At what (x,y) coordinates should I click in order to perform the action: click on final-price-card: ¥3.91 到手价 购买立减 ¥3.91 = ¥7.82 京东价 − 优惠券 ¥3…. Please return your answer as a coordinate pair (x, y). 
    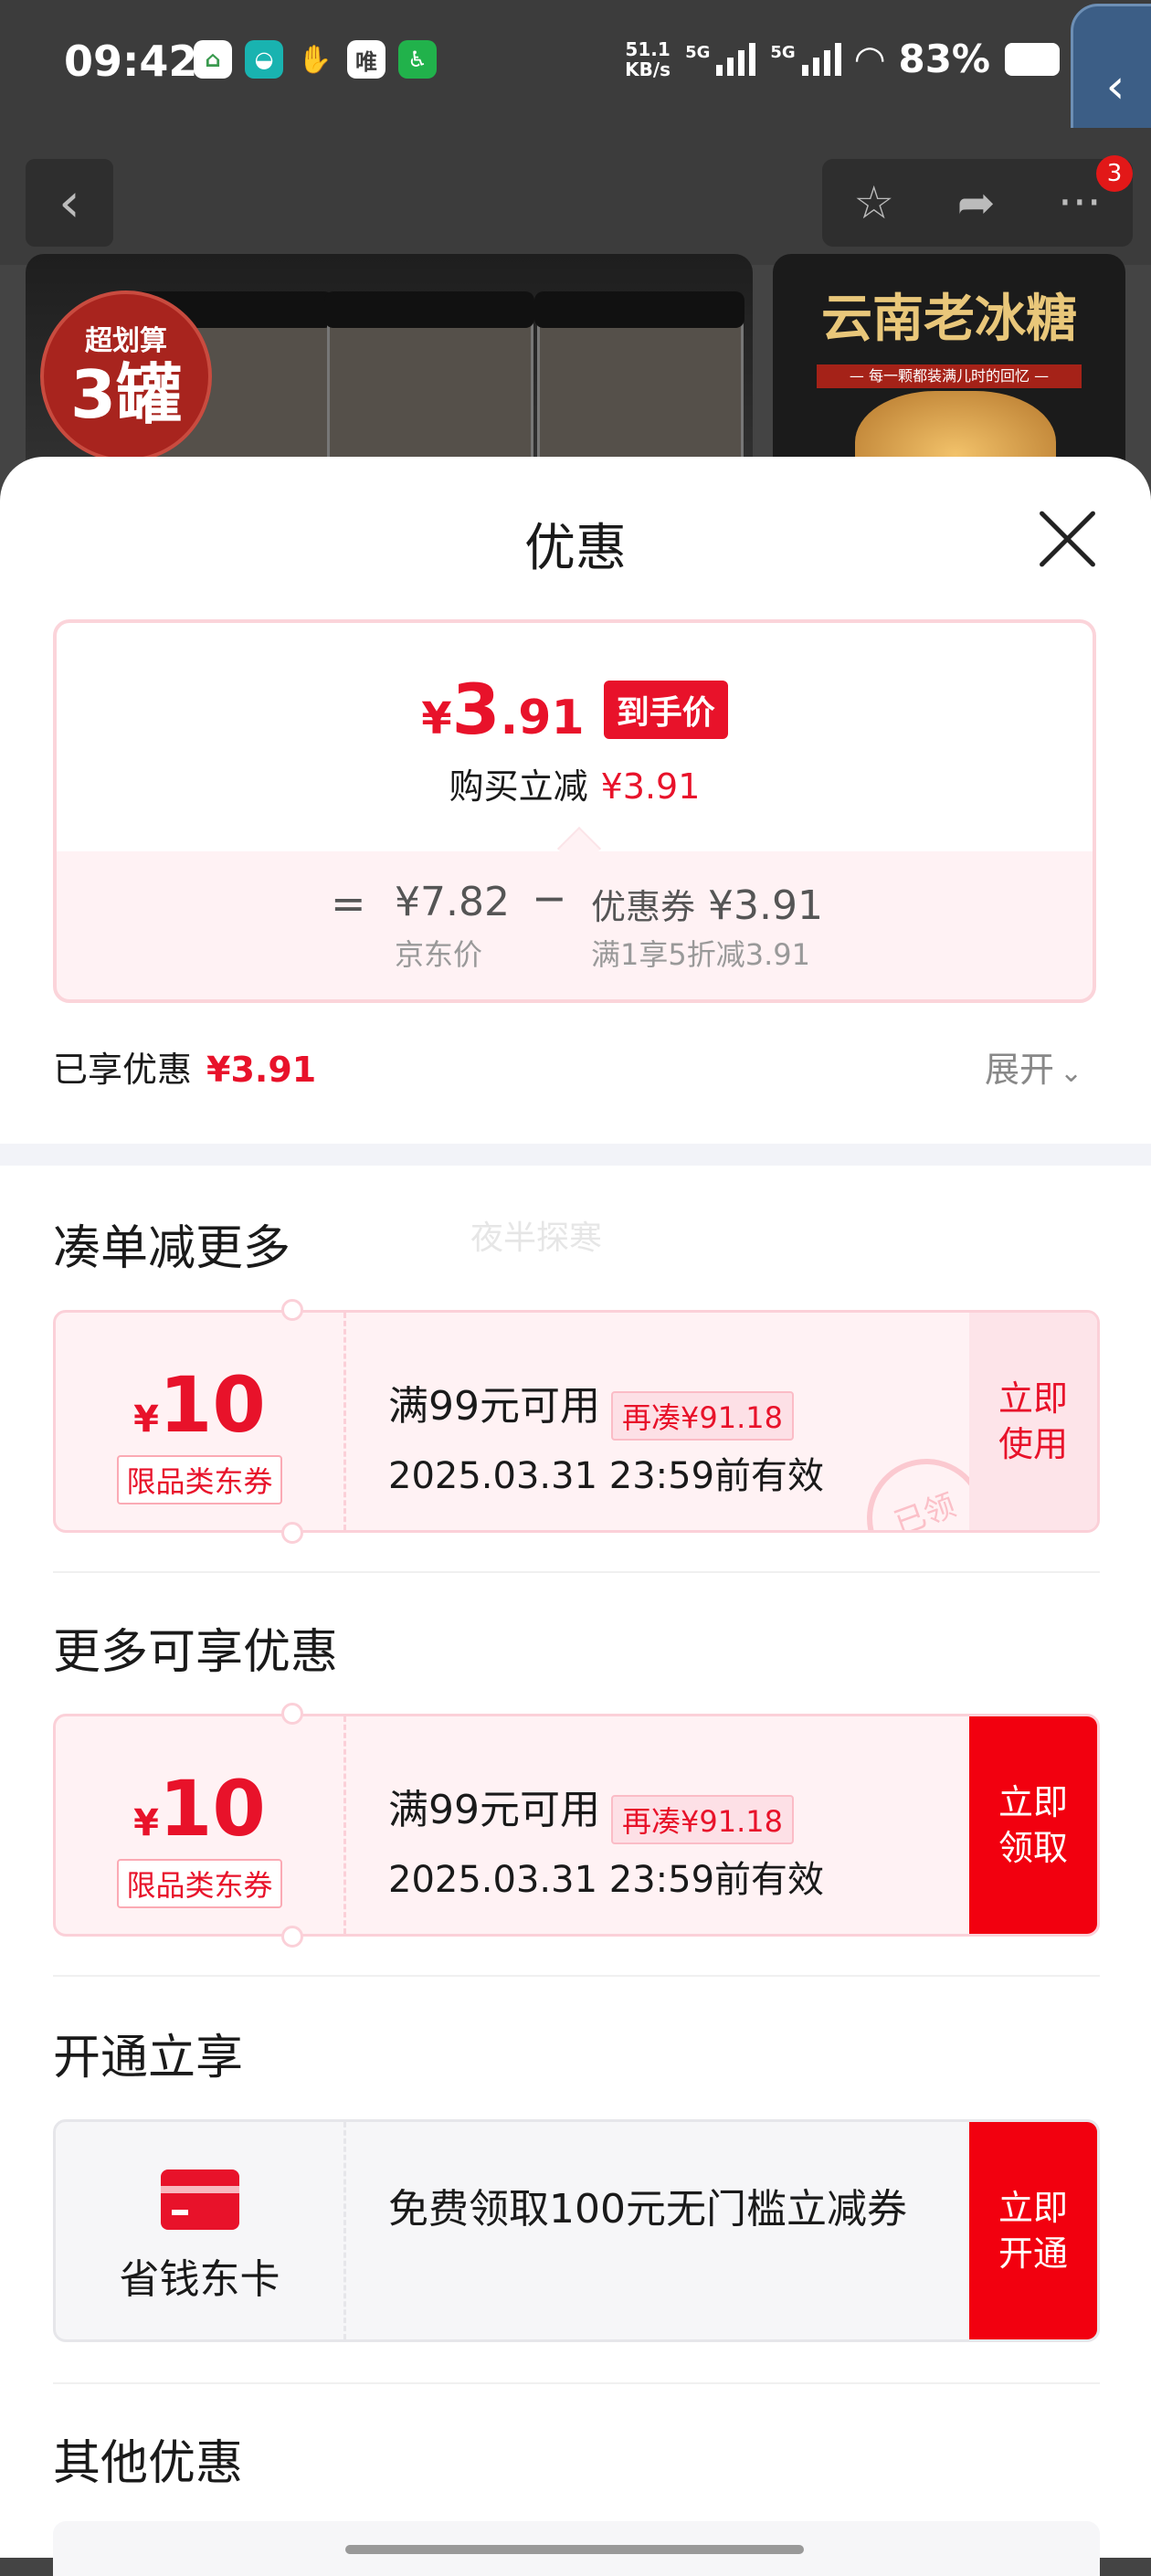
    Looking at the image, I should click on (574, 811).